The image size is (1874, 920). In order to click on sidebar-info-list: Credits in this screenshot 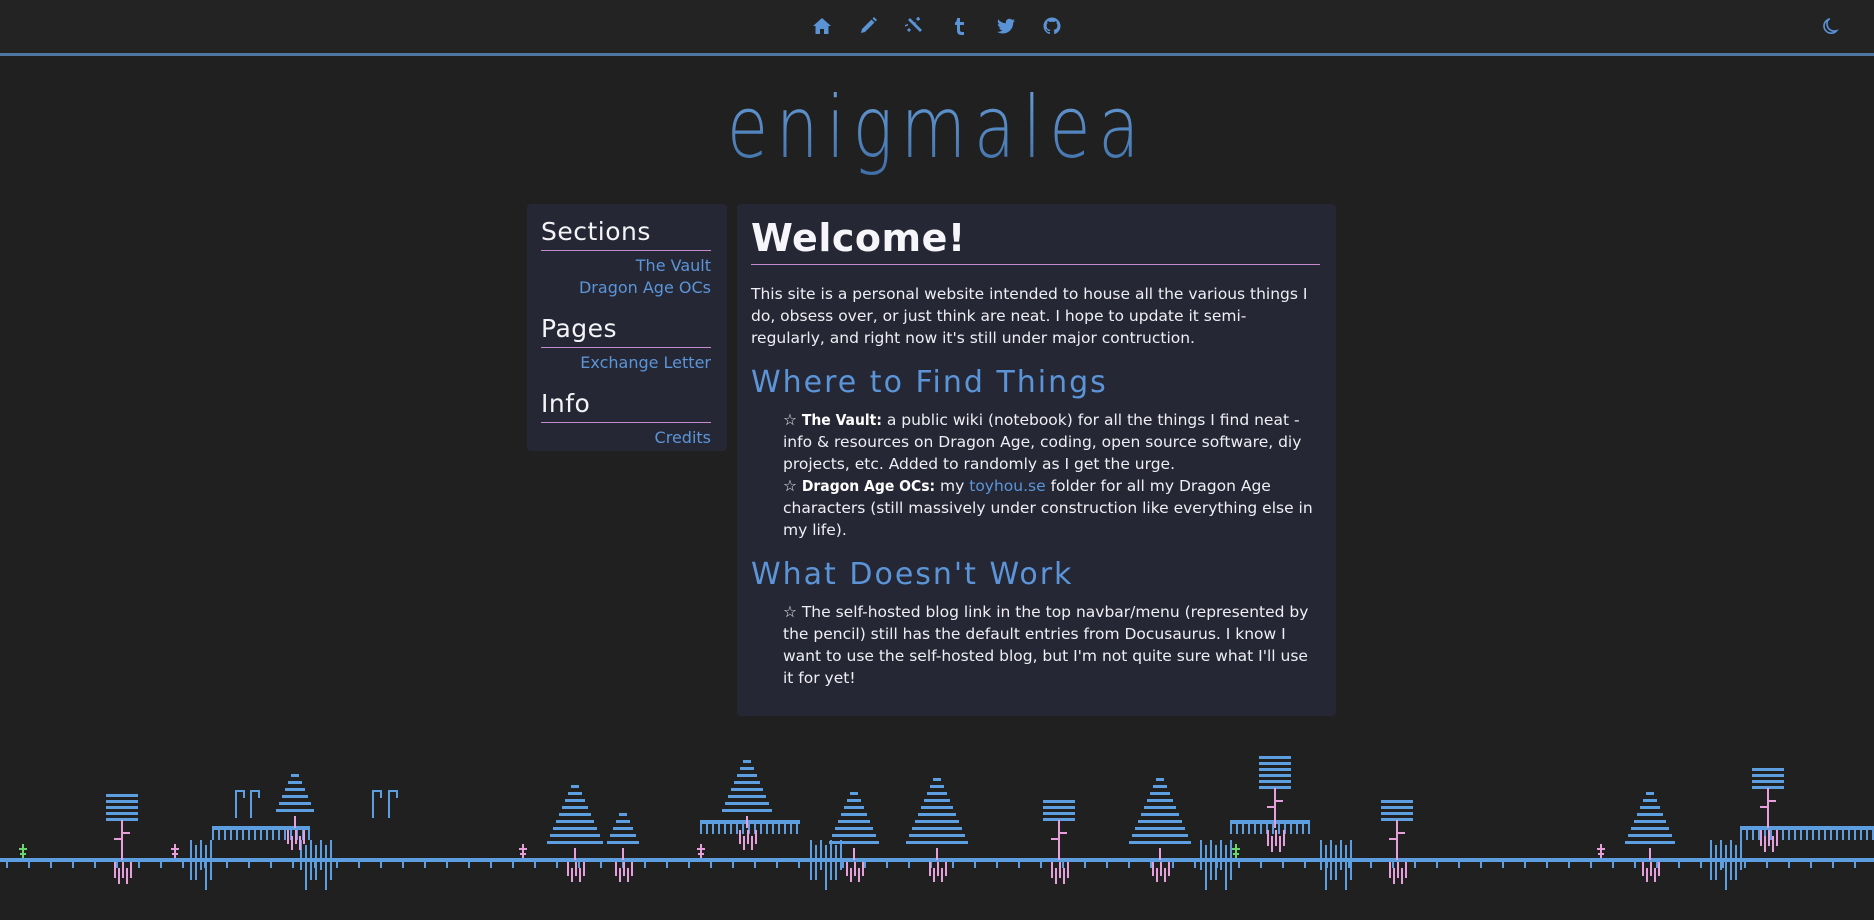, I will do `click(626, 438)`.